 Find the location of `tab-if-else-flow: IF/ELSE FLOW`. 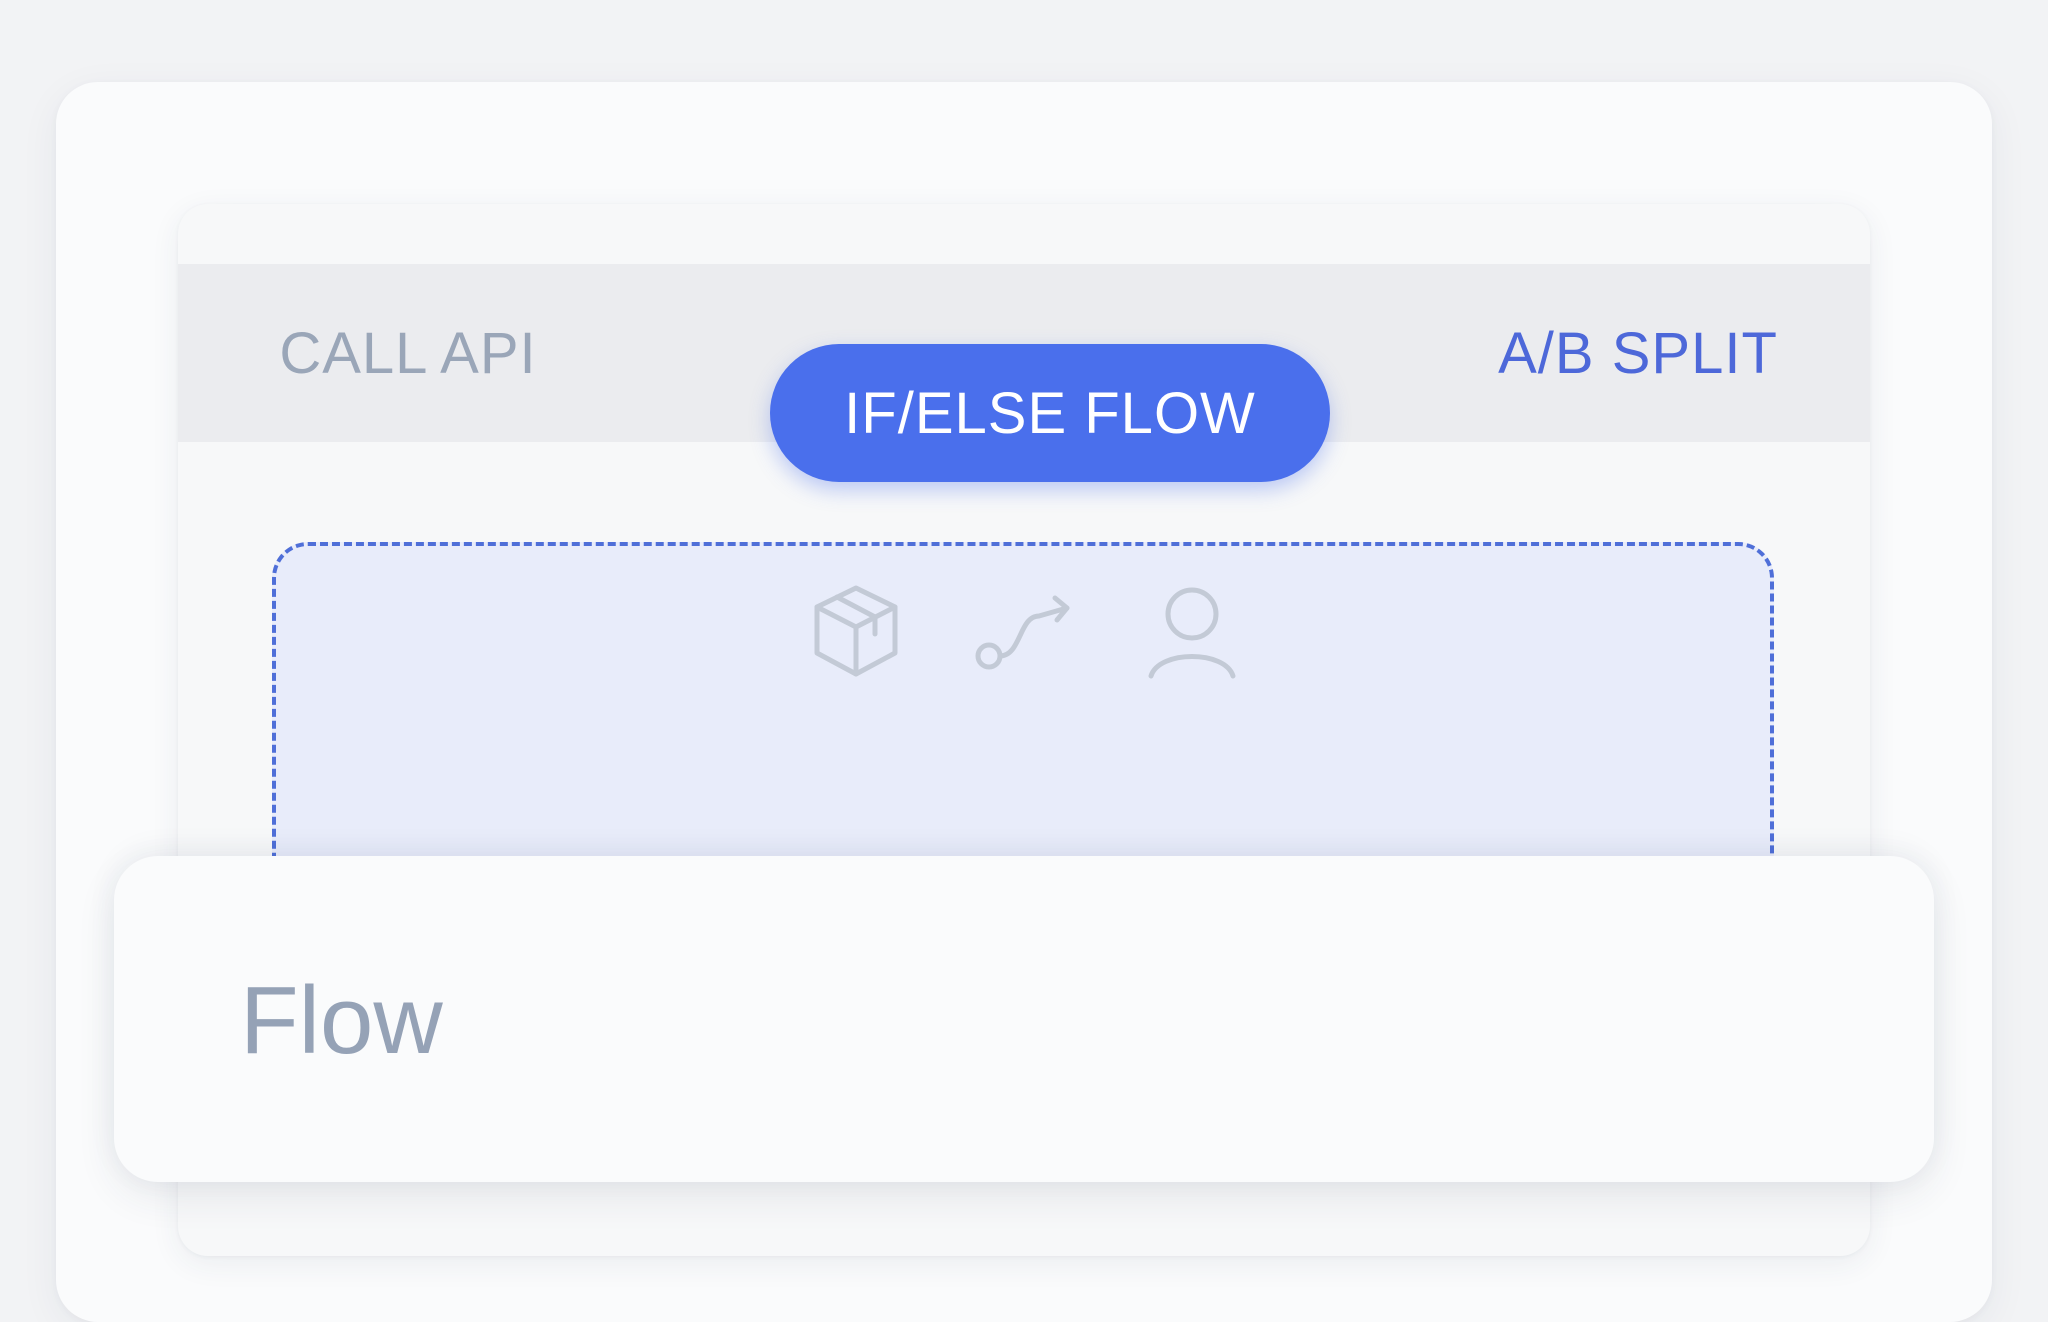

tab-if-else-flow: IF/ELSE FLOW is located at coordinates (1050, 413).